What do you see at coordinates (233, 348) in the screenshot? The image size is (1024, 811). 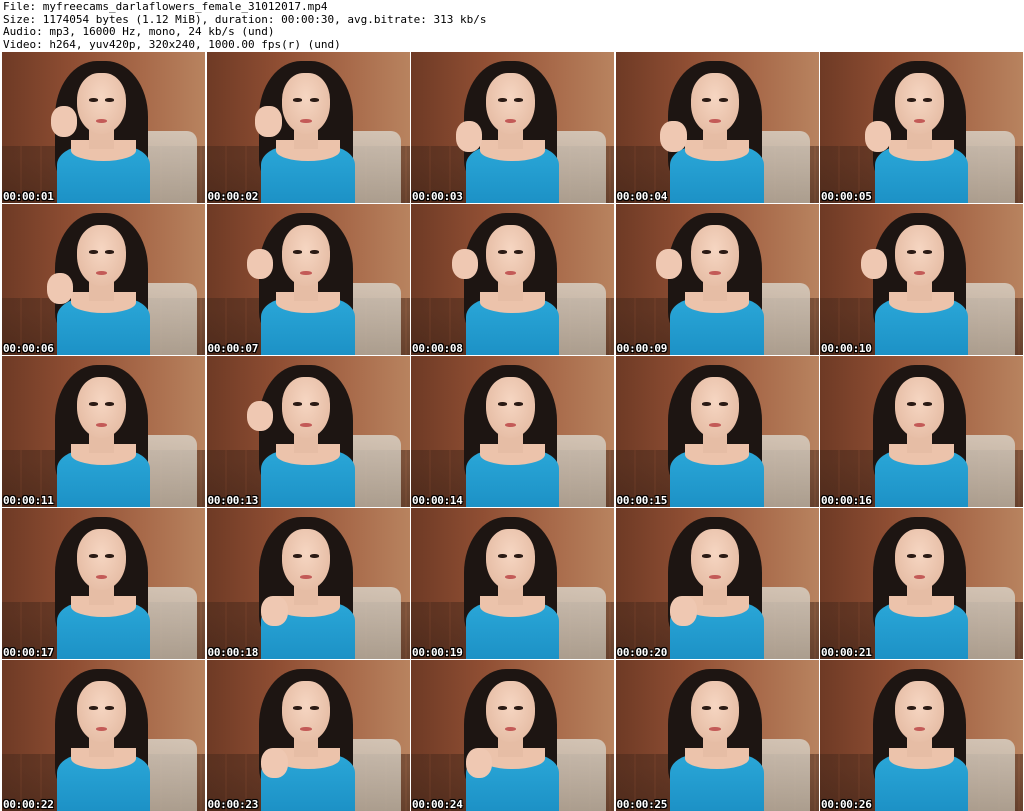 I see `thumbnail-timestamp: 00:00:07` at bounding box center [233, 348].